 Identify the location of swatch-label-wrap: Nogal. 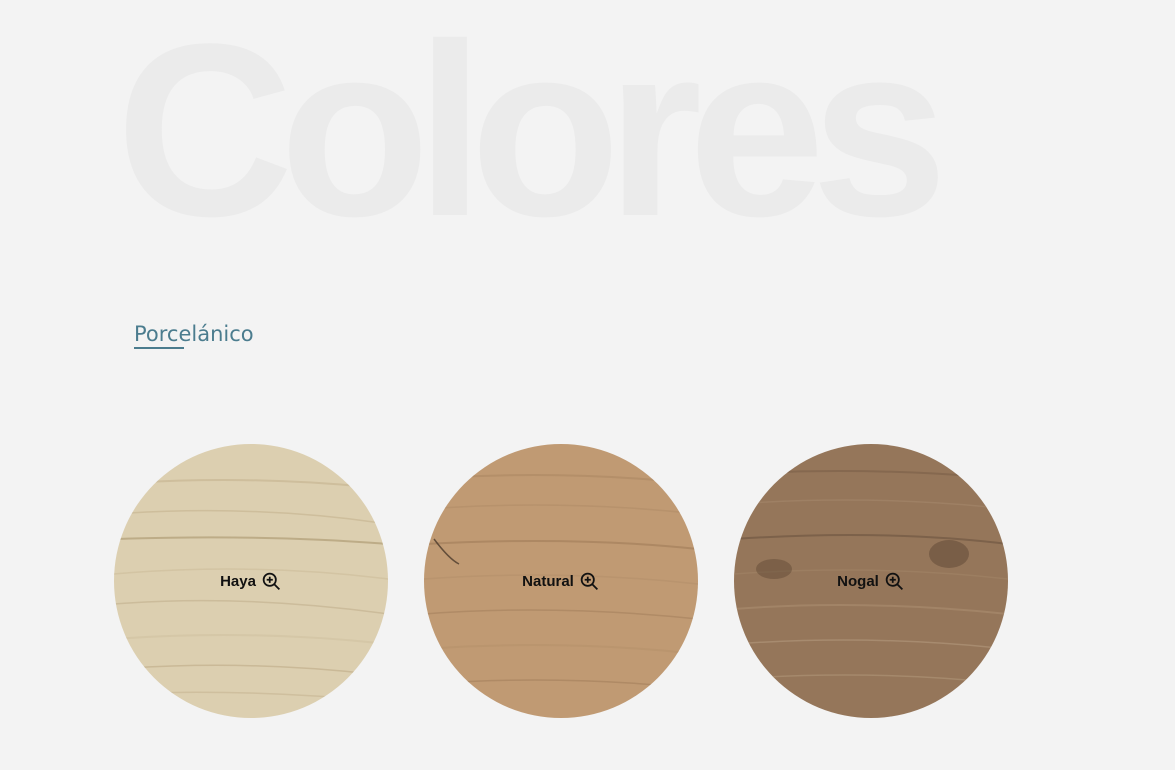
(871, 581).